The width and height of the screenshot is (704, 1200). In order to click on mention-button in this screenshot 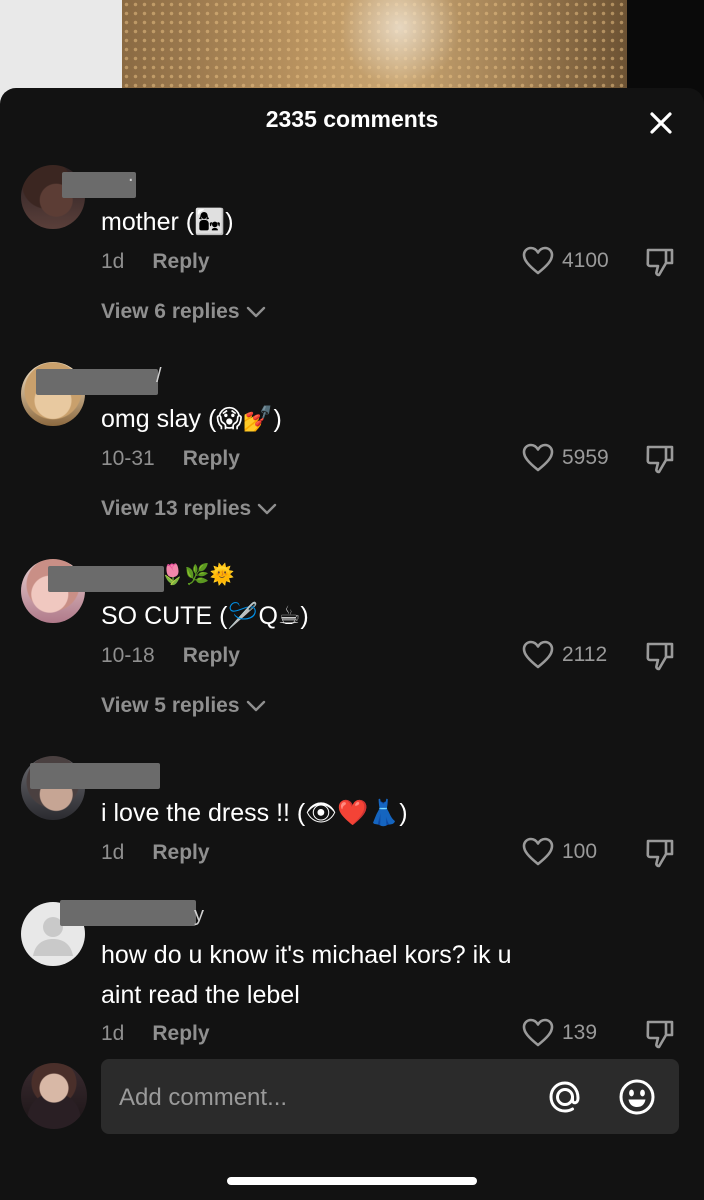, I will do `click(565, 1097)`.